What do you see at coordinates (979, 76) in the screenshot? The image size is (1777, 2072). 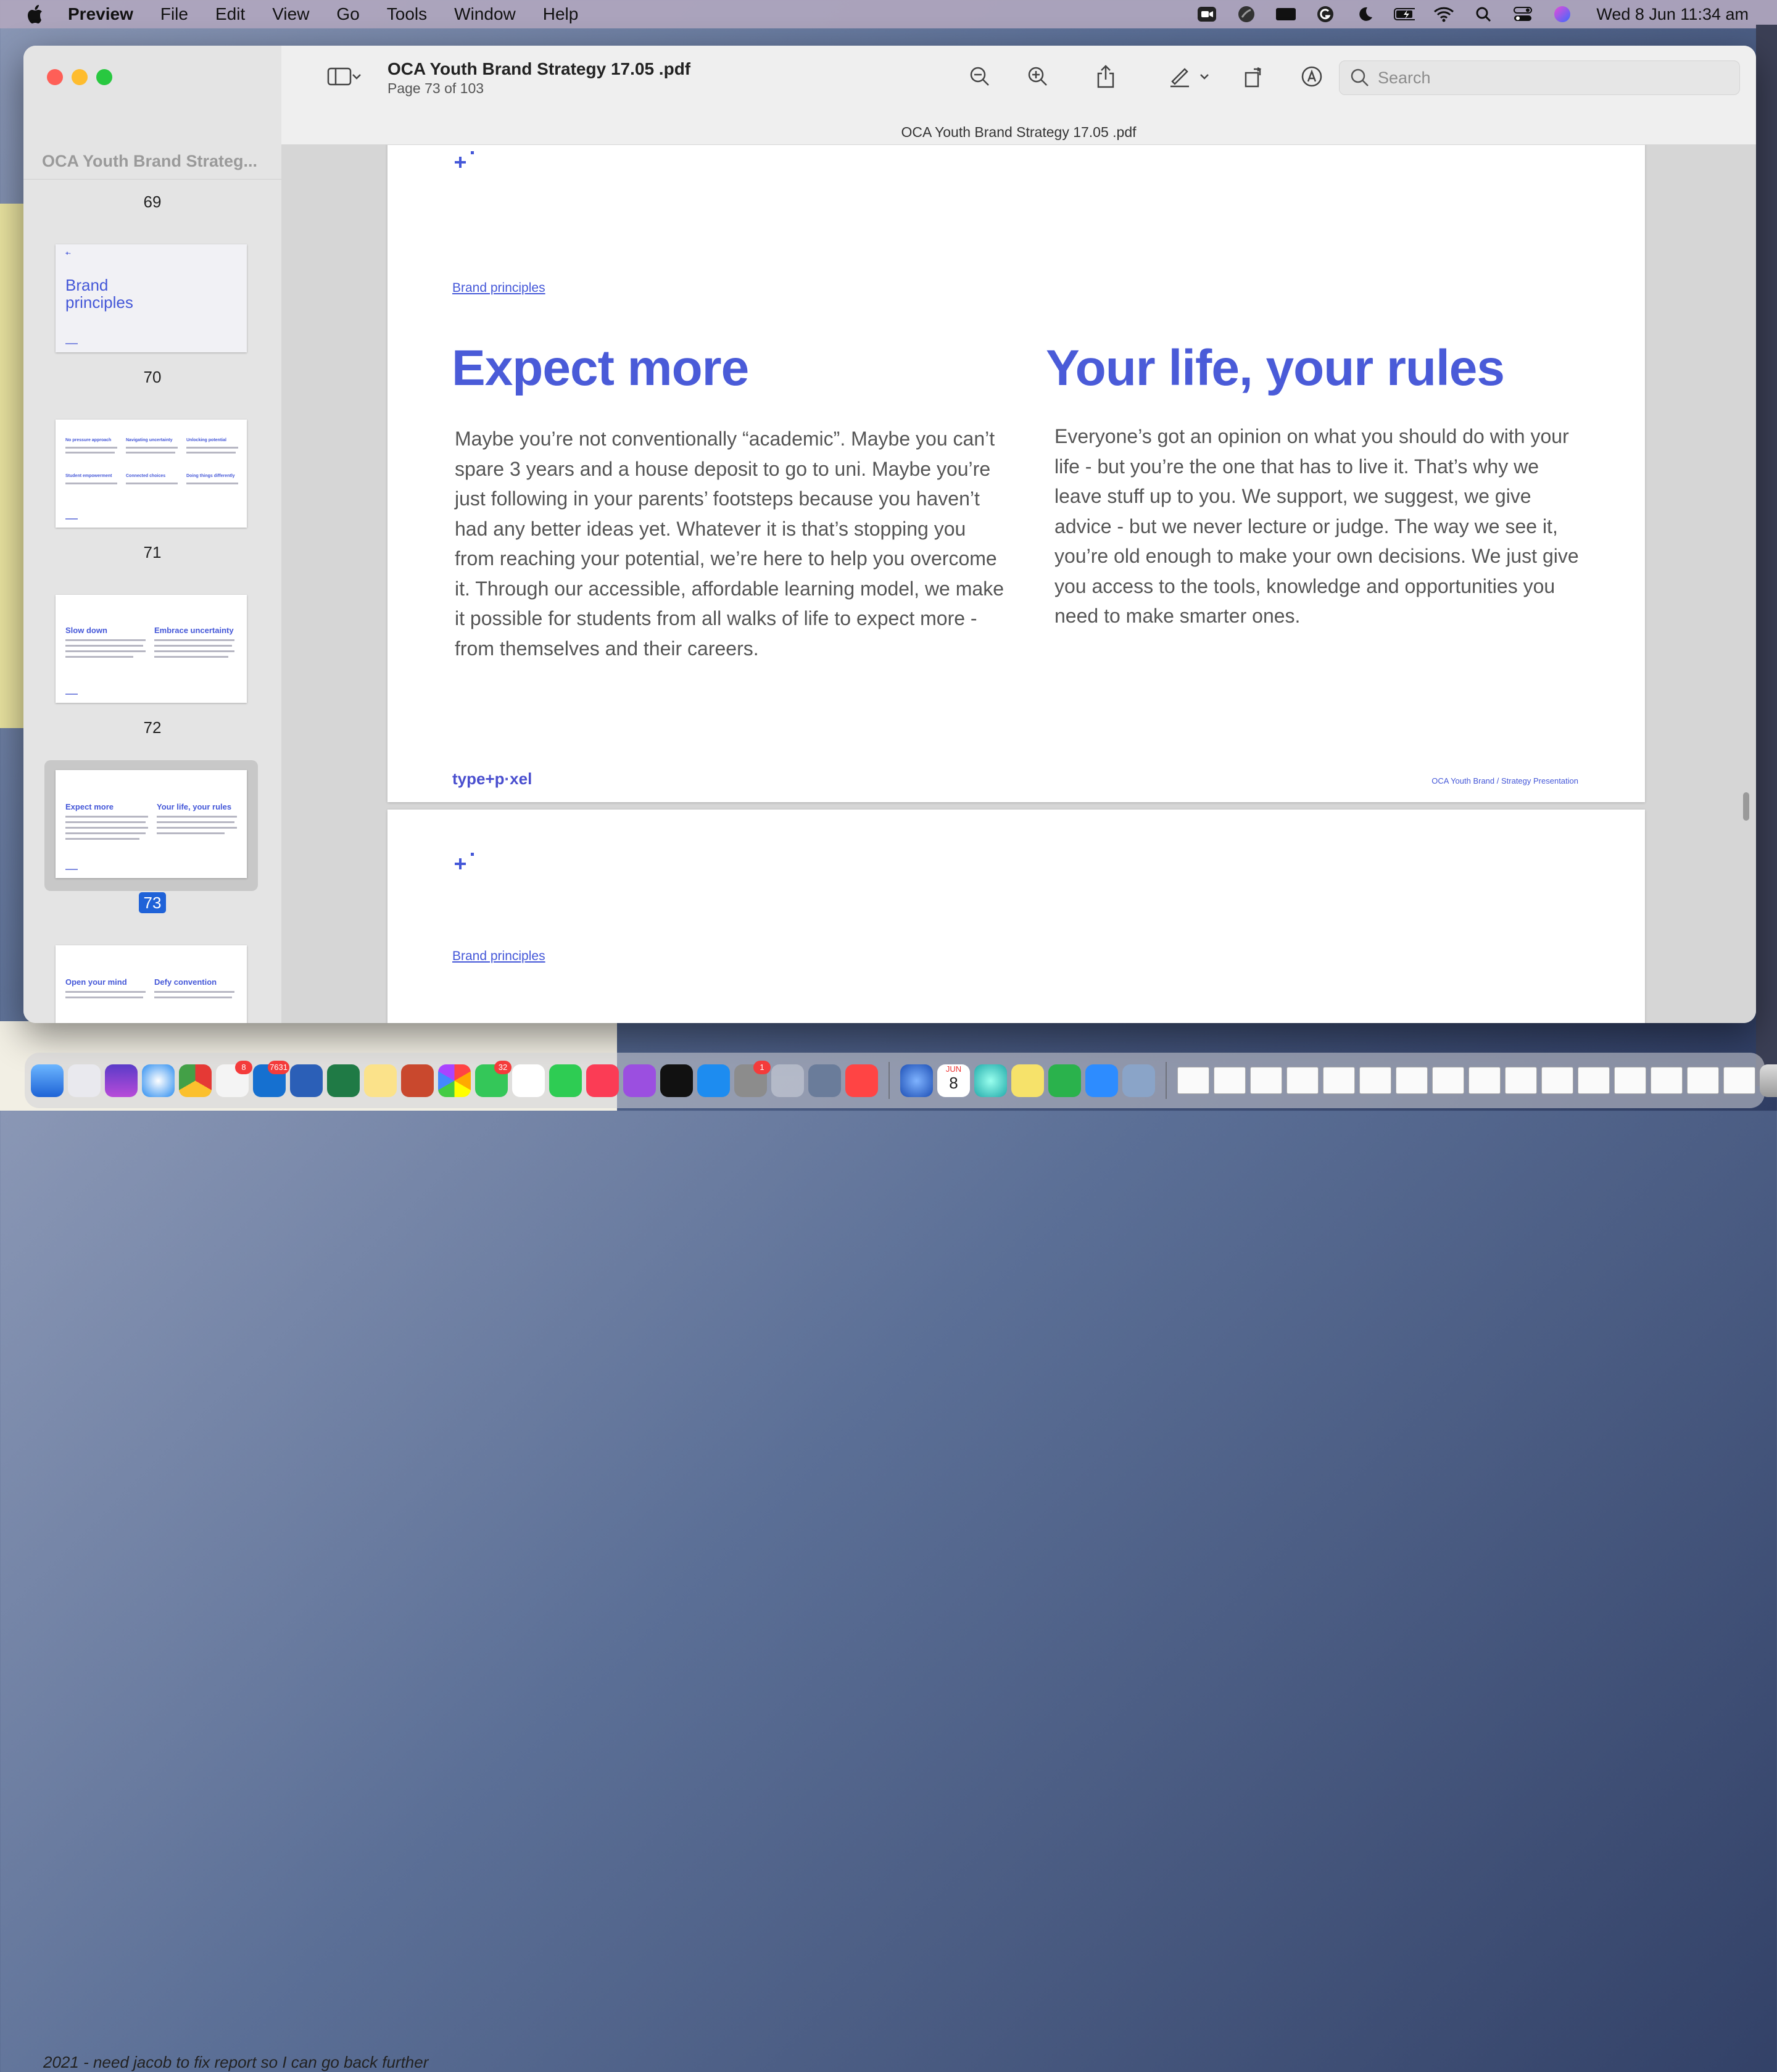 I see `zoom-out-icon` at bounding box center [979, 76].